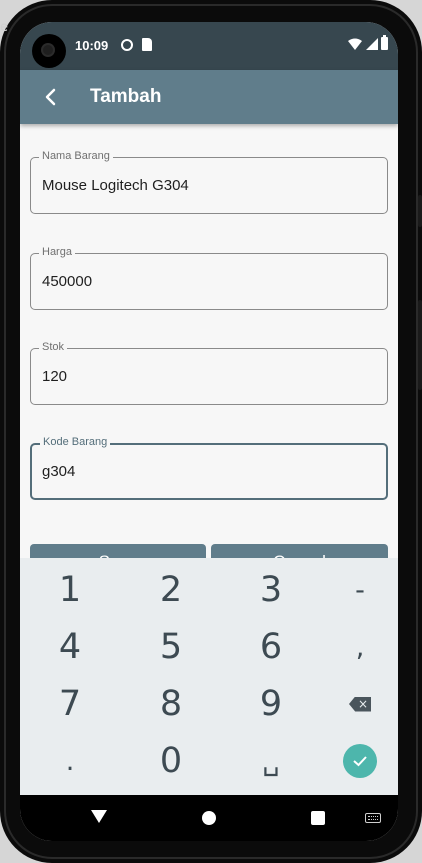  I want to click on notification-icon, so click(127, 45).